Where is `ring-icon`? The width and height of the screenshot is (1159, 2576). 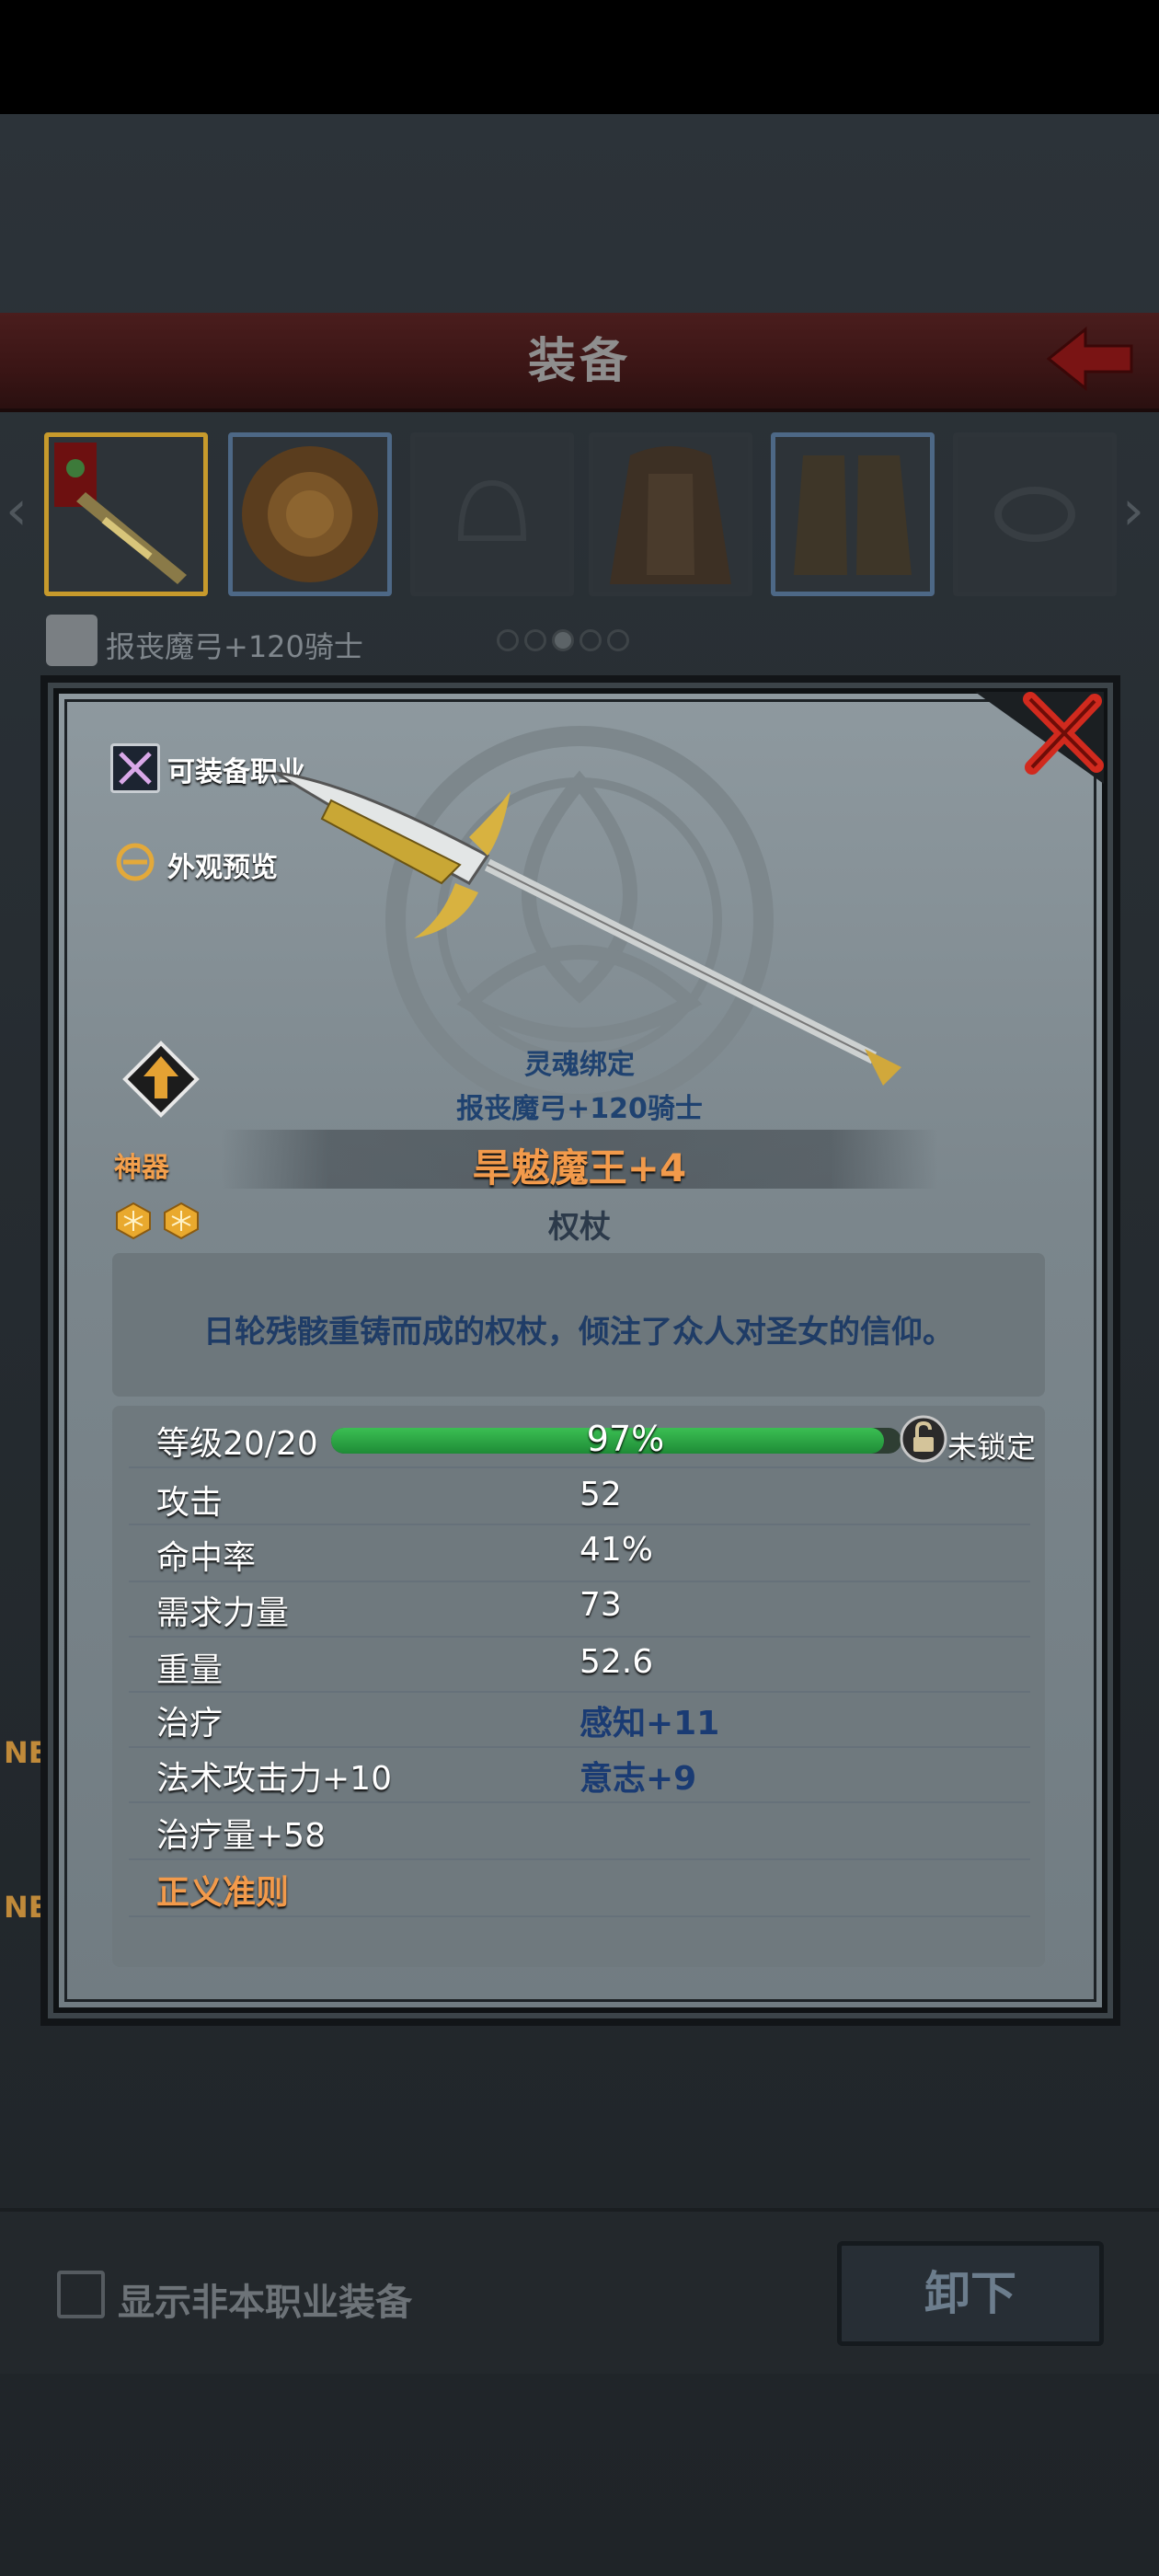 ring-icon is located at coordinates (1034, 514).